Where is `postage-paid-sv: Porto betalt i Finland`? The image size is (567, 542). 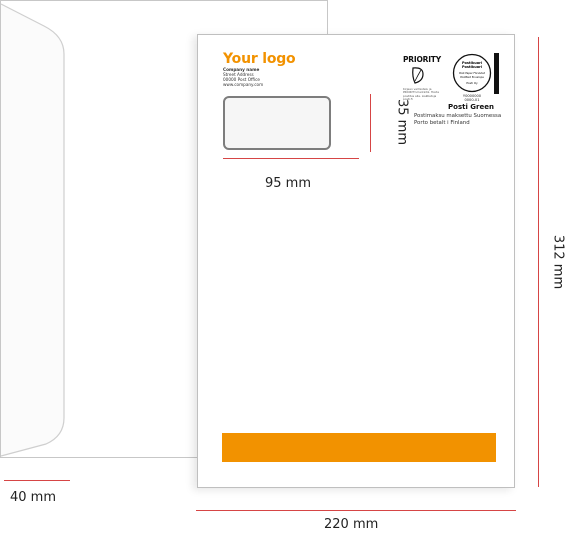
postage-paid-sv: Porto betalt i Finland is located at coordinates (442, 123).